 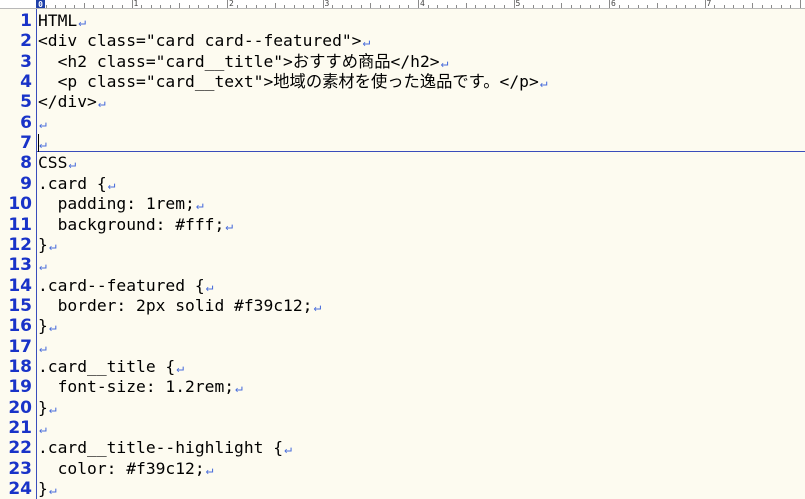 I want to click on code-line: <div class="card card--featured">↵, so click(x=204, y=41).